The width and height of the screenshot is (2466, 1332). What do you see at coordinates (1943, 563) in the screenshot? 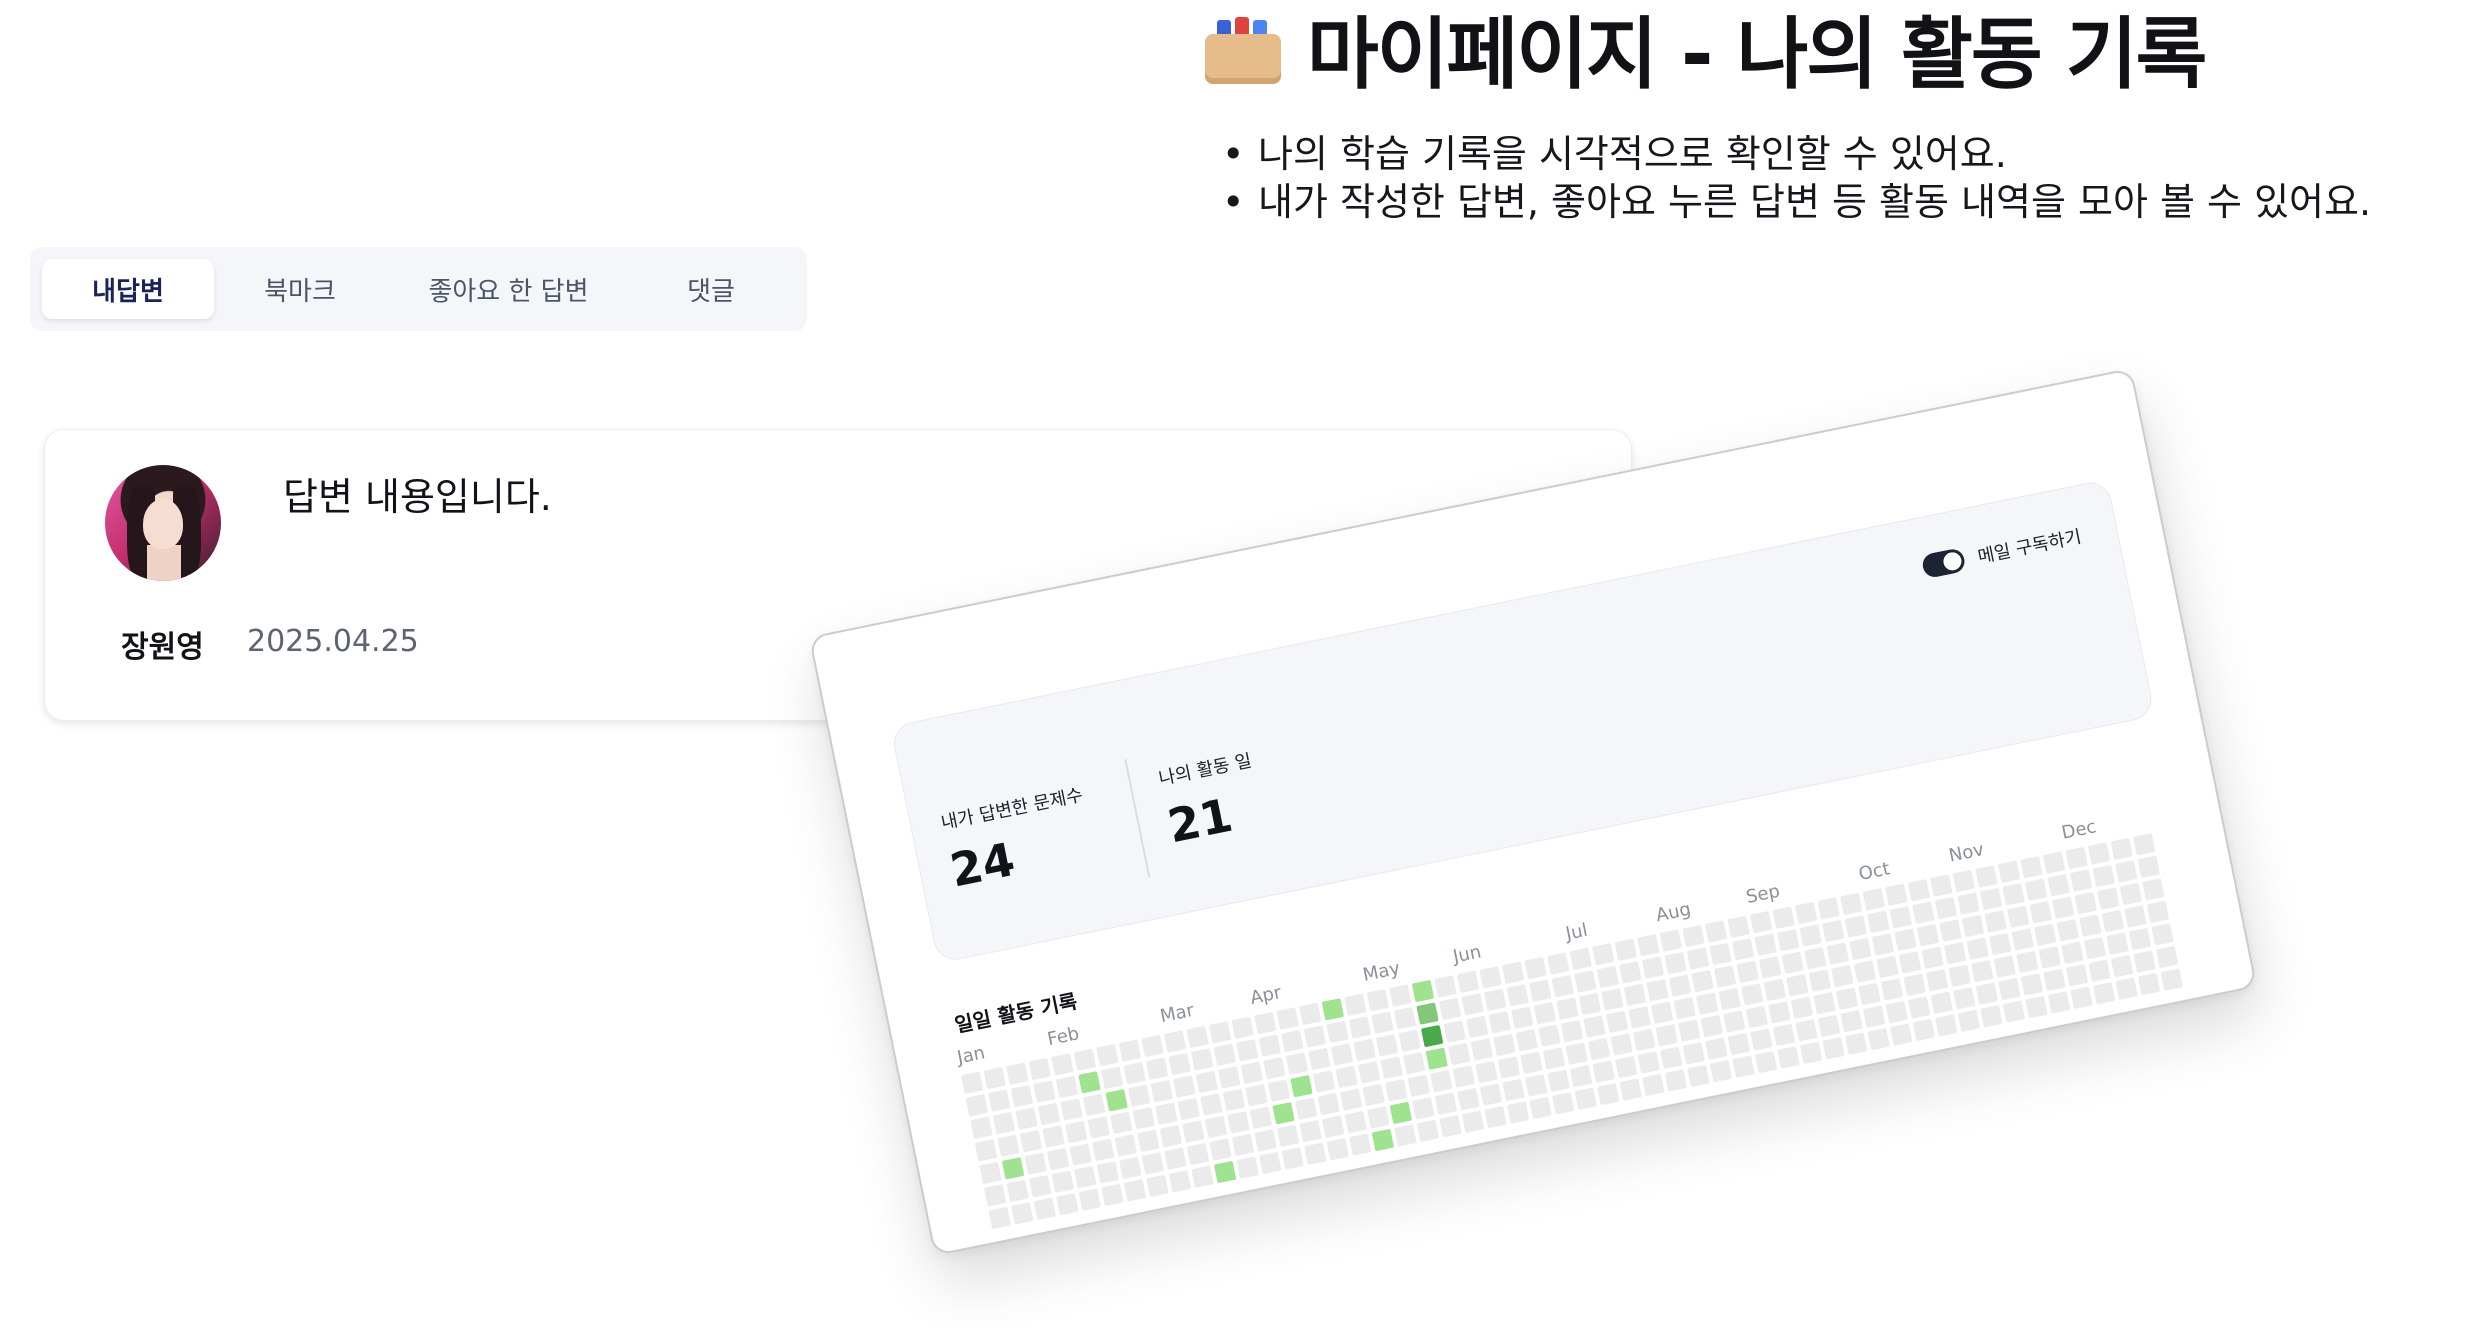
I see `toggle-switch` at bounding box center [1943, 563].